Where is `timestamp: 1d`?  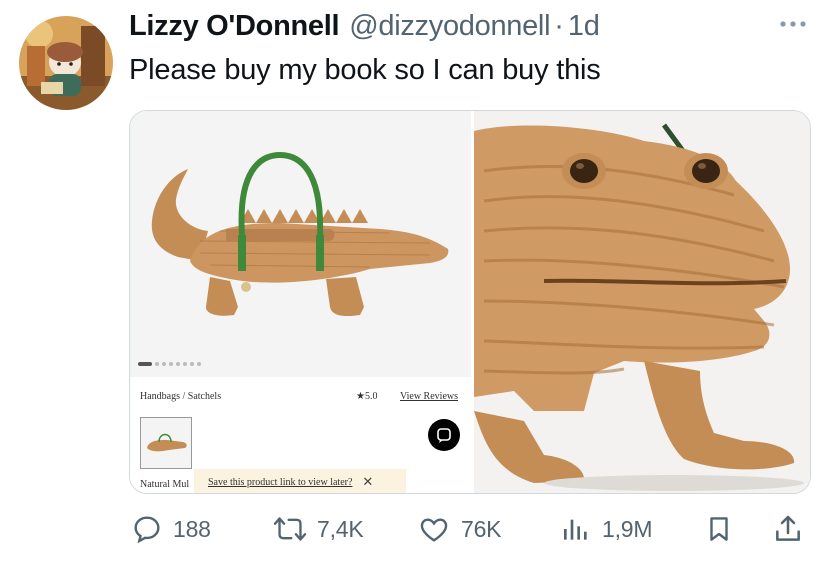 timestamp: 1d is located at coordinates (584, 26).